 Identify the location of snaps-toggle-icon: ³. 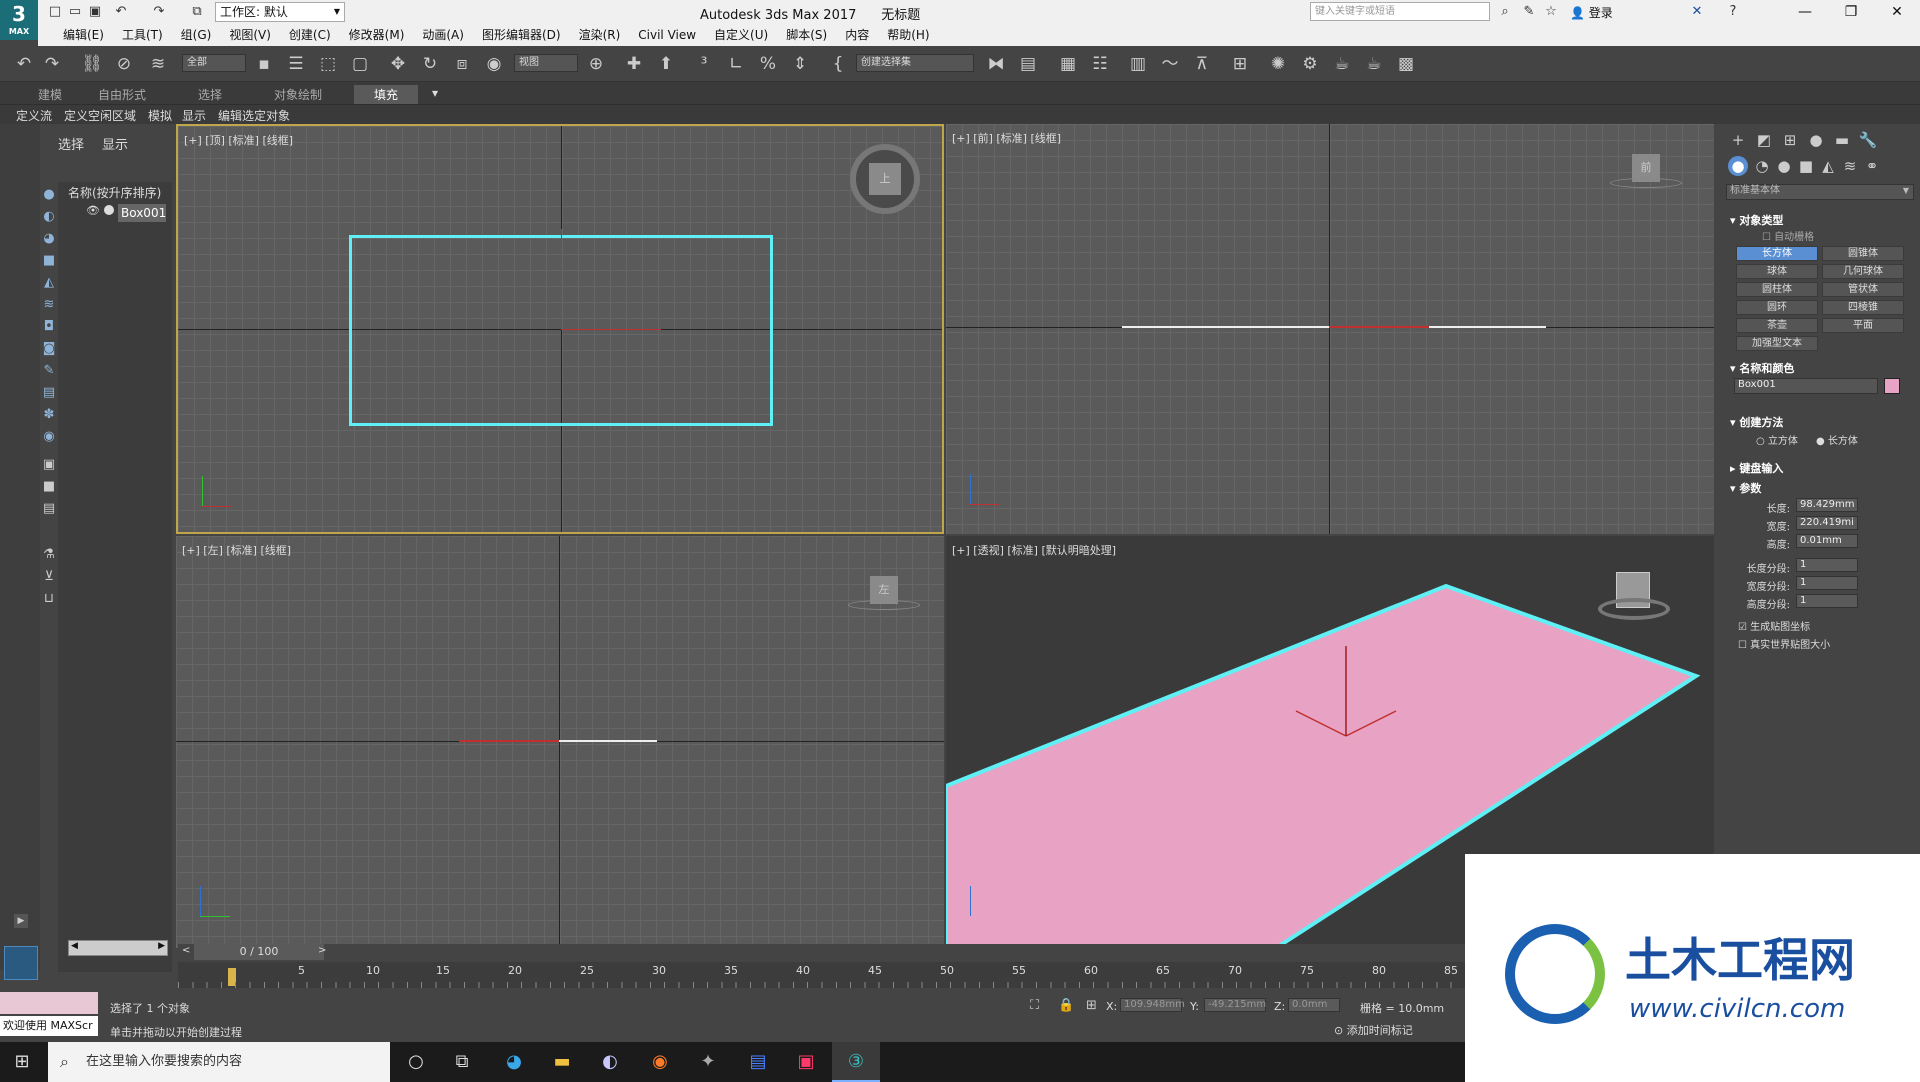
(704, 64).